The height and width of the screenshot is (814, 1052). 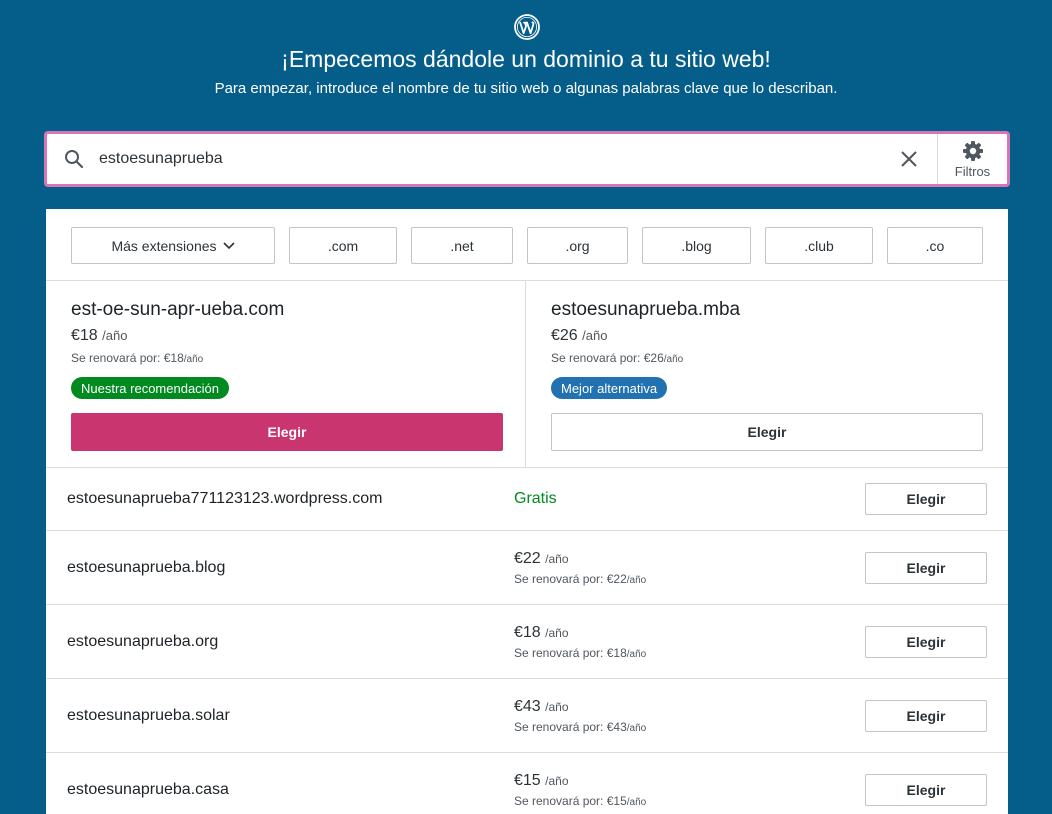 I want to click on domain-price: €26 /año, so click(x=579, y=335).